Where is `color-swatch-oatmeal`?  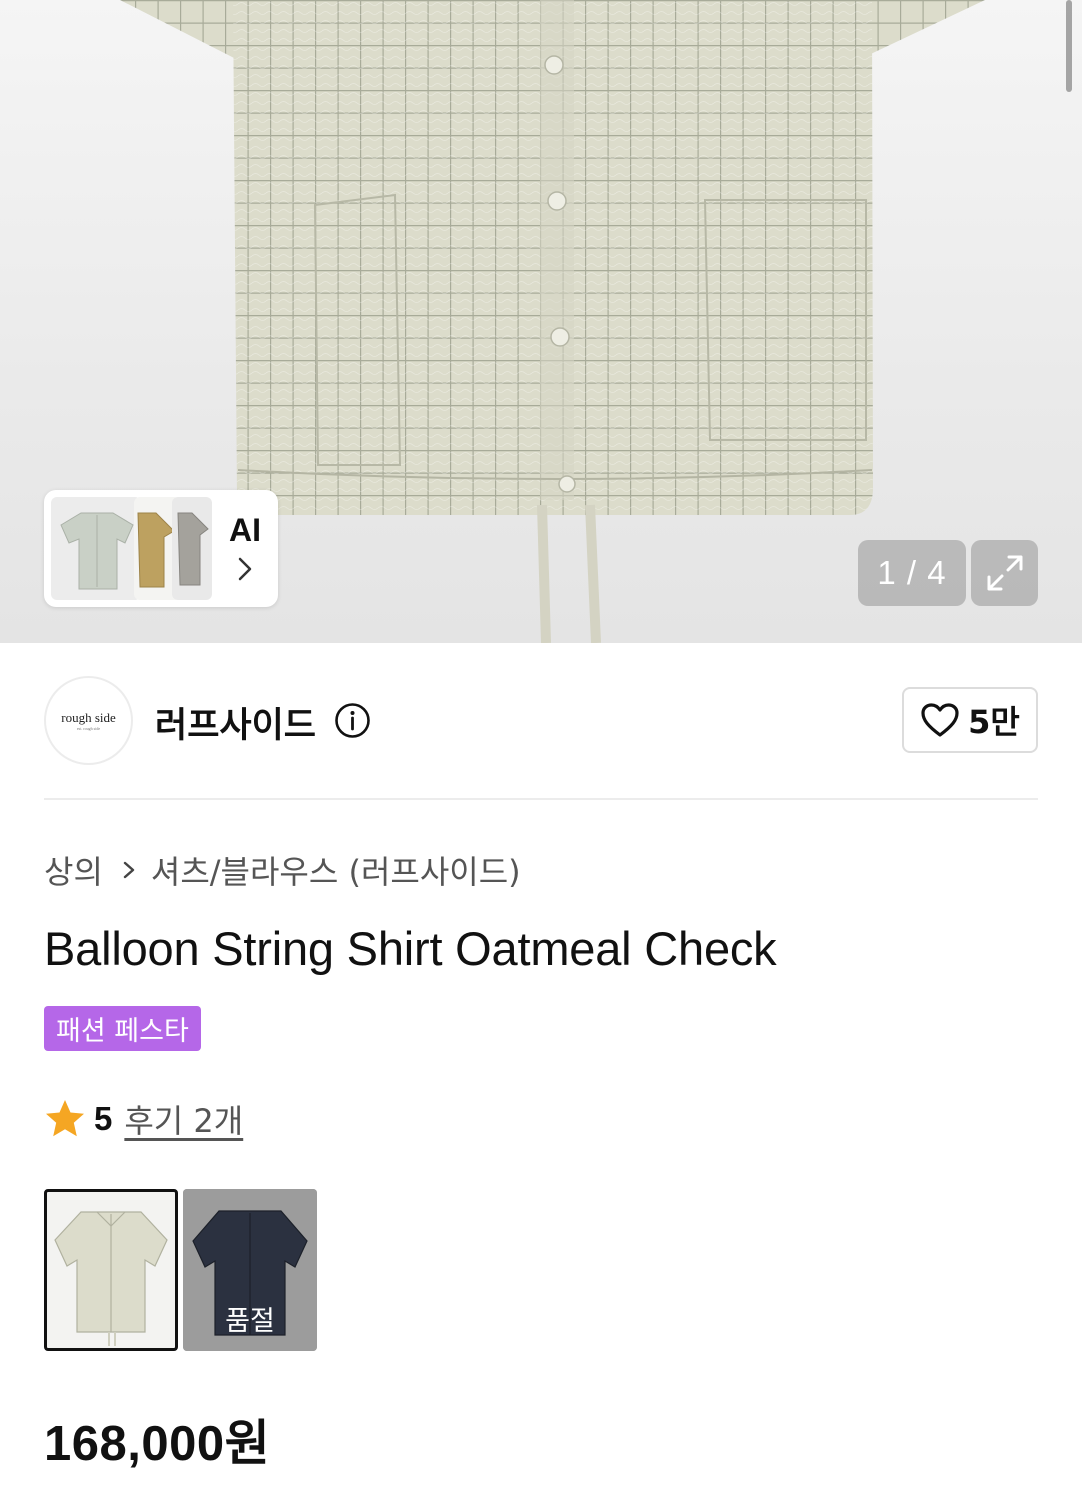
color-swatch-oatmeal is located at coordinates (111, 1270).